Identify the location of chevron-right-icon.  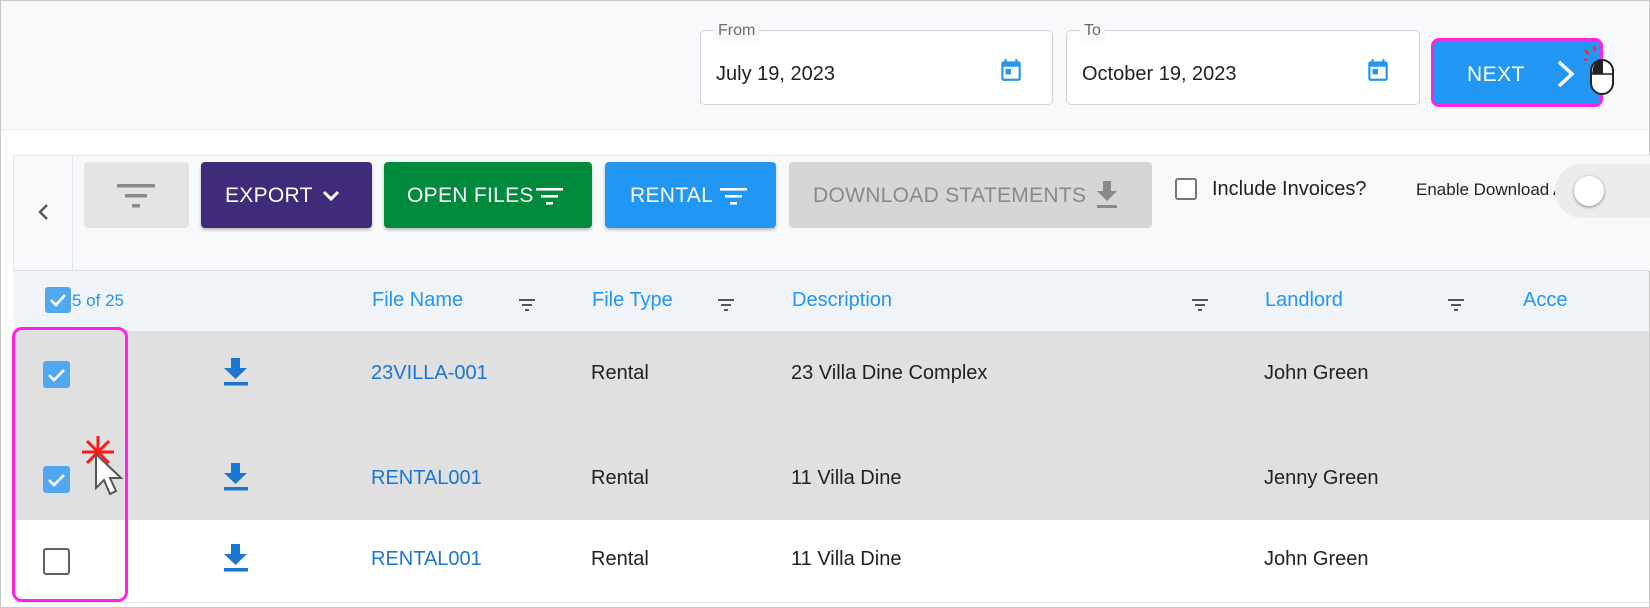
(1566, 74).